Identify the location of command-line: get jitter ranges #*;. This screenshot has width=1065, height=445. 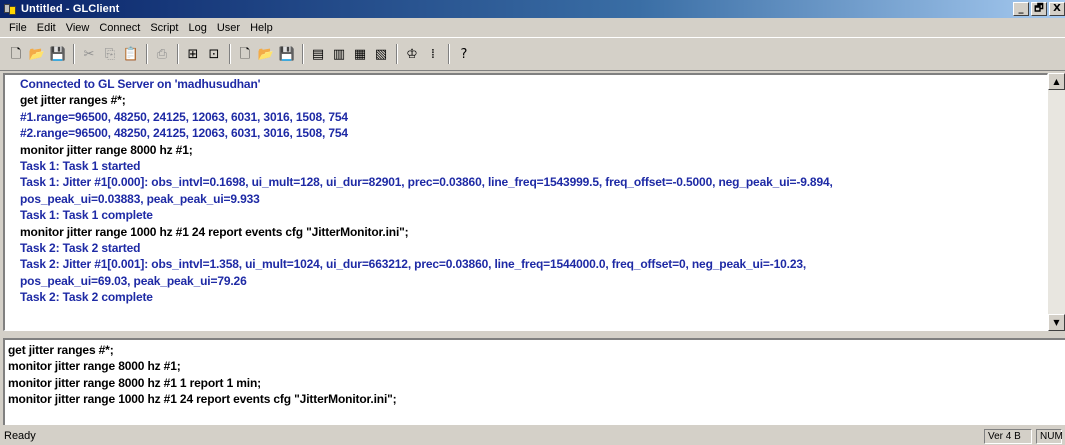
(536, 350).